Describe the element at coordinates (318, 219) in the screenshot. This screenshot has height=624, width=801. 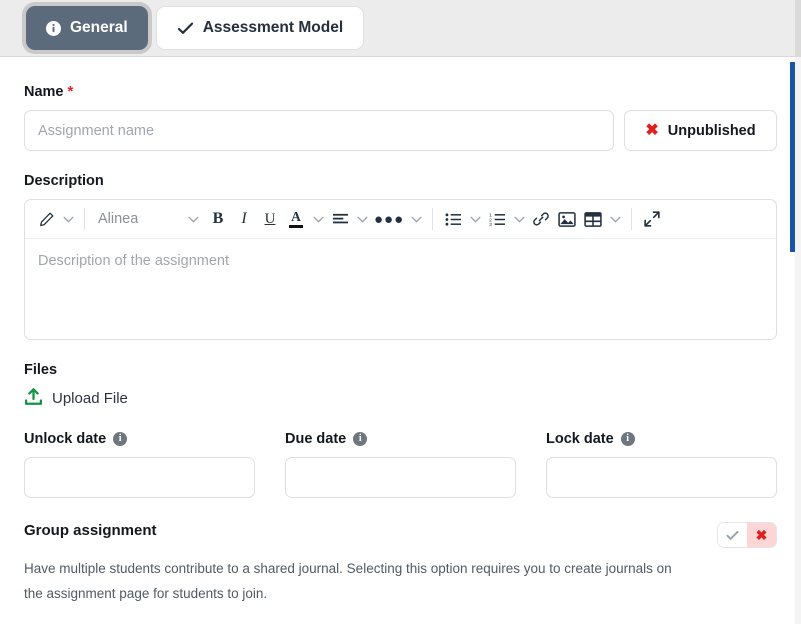
I see `text-color-caret-icon` at that location.